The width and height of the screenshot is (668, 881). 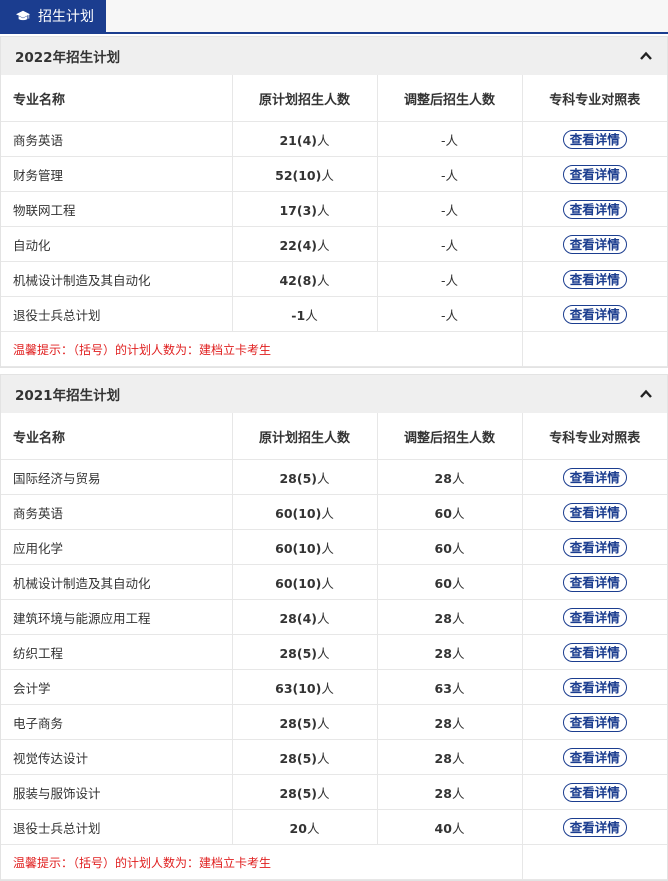 What do you see at coordinates (298, 513) in the screenshot?
I see `planned-count: 60(10)` at bounding box center [298, 513].